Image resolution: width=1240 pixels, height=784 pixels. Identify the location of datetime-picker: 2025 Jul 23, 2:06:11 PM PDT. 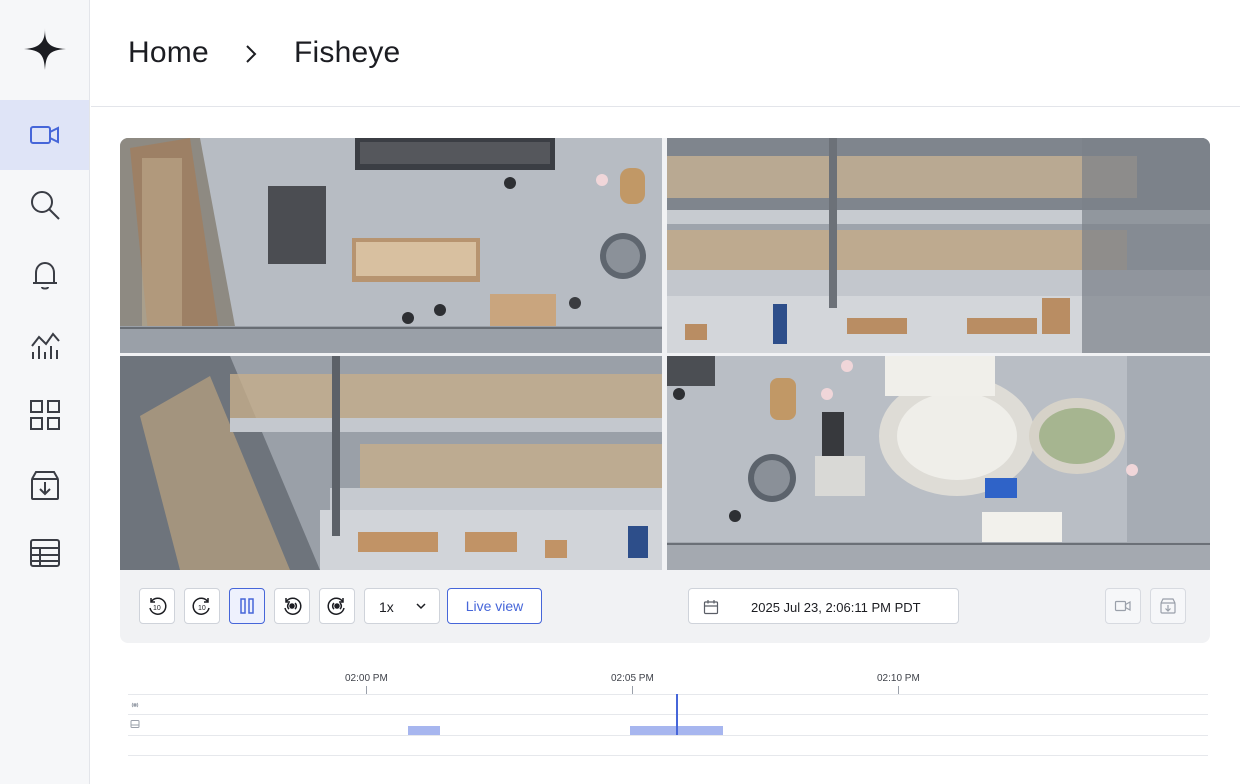
(823, 606).